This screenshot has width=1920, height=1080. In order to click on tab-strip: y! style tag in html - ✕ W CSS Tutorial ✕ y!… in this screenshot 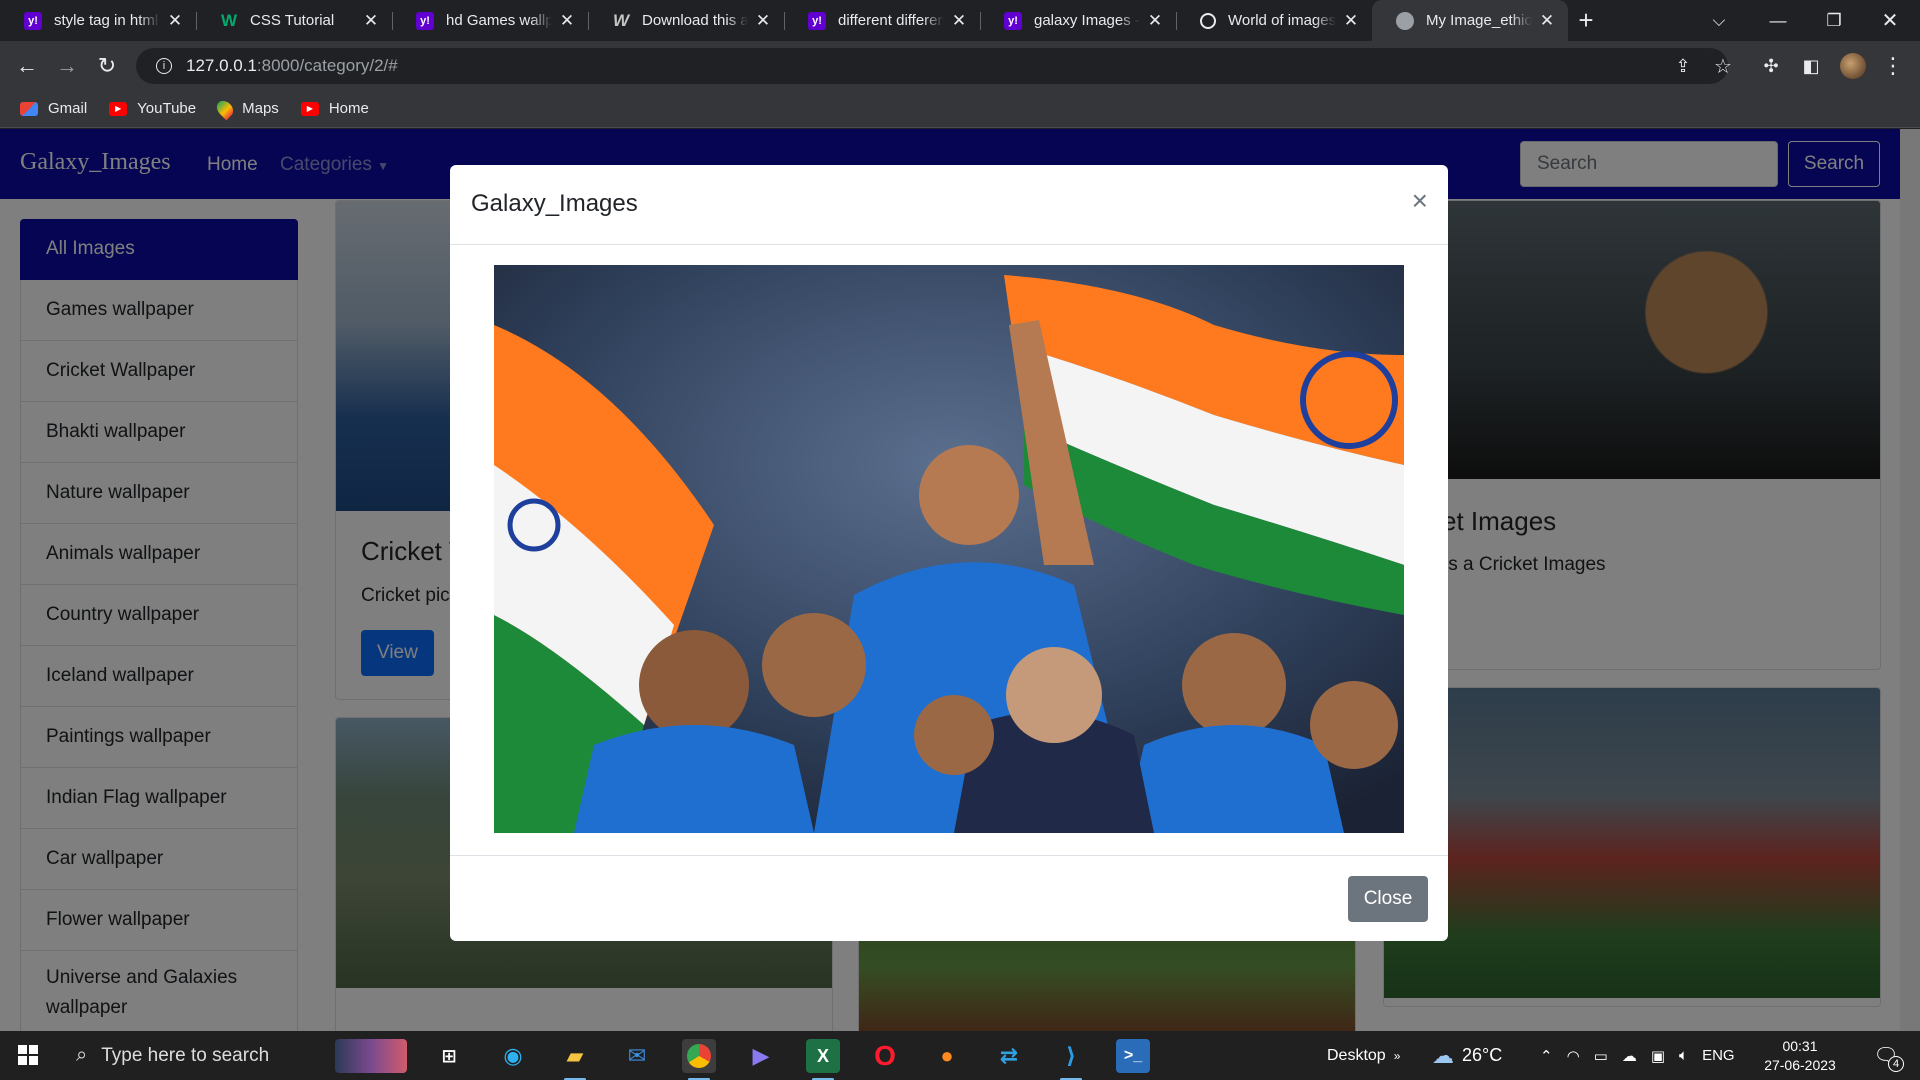, I will do `click(960, 20)`.